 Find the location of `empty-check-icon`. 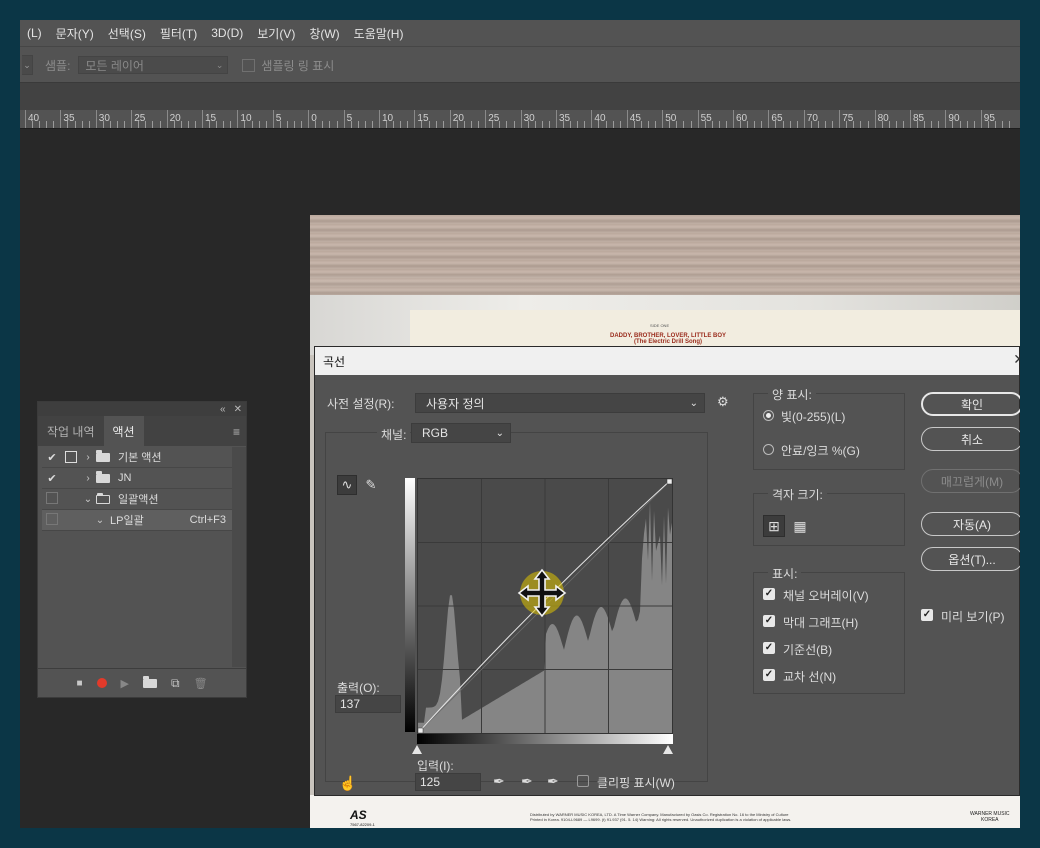

empty-check-icon is located at coordinates (52, 518).